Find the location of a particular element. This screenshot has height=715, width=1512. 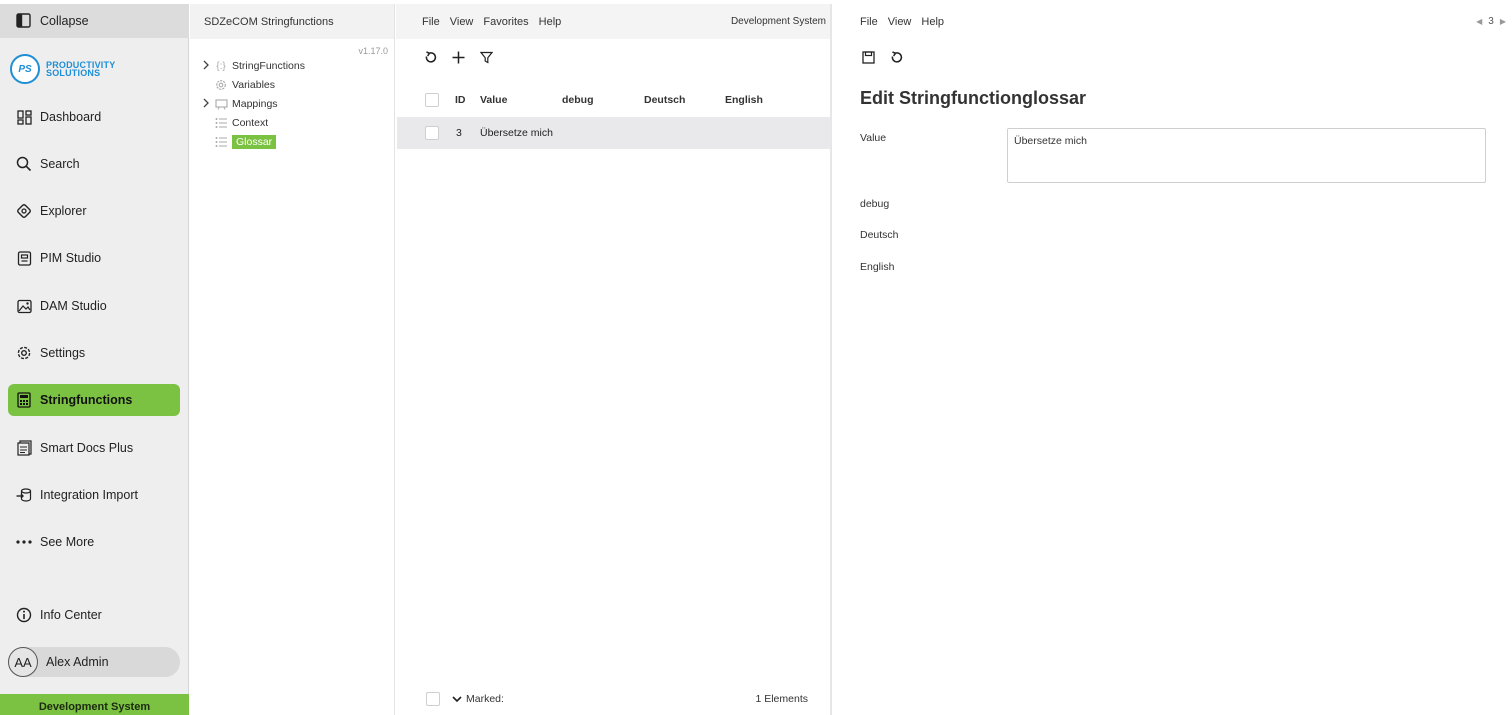

user-name: Alex Admin is located at coordinates (77, 662).